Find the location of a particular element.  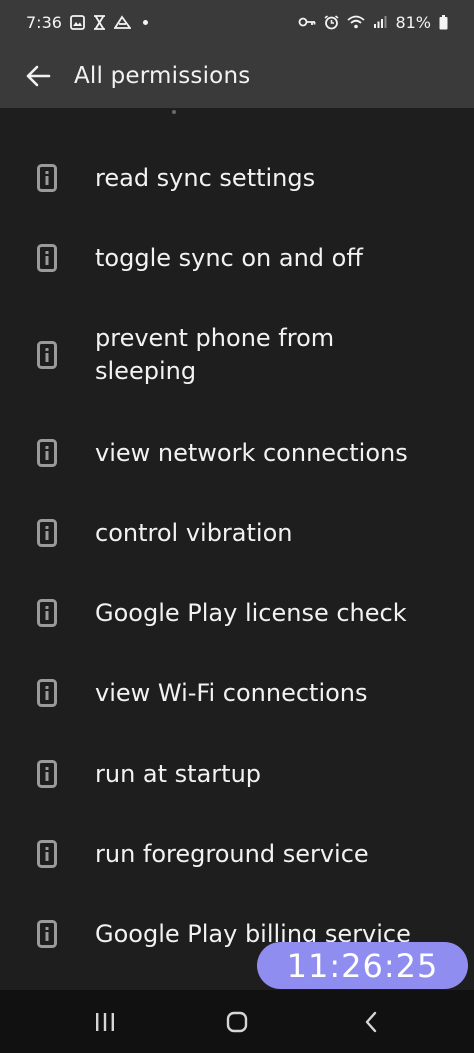

permission-label: run at startup is located at coordinates (178, 774).